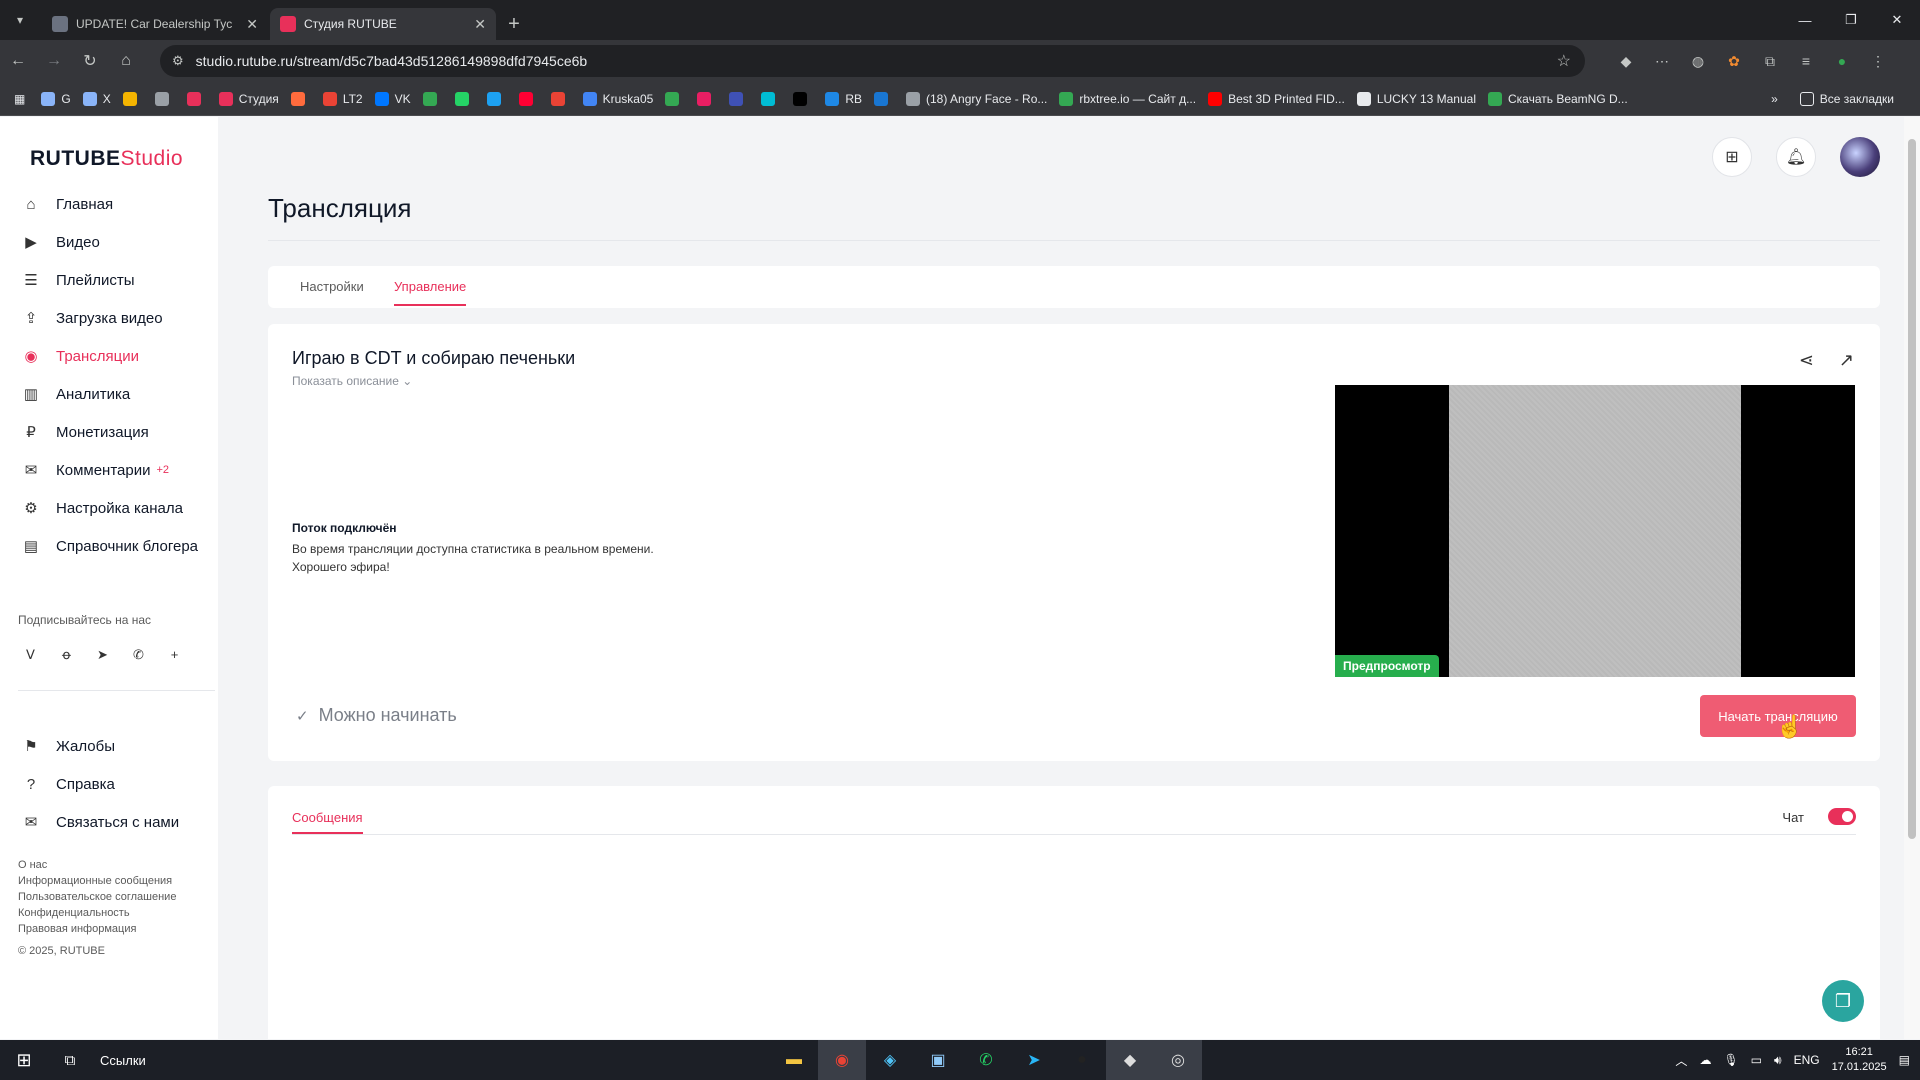  What do you see at coordinates (56, 98) in the screenshot?
I see `bookmark-item: G` at bounding box center [56, 98].